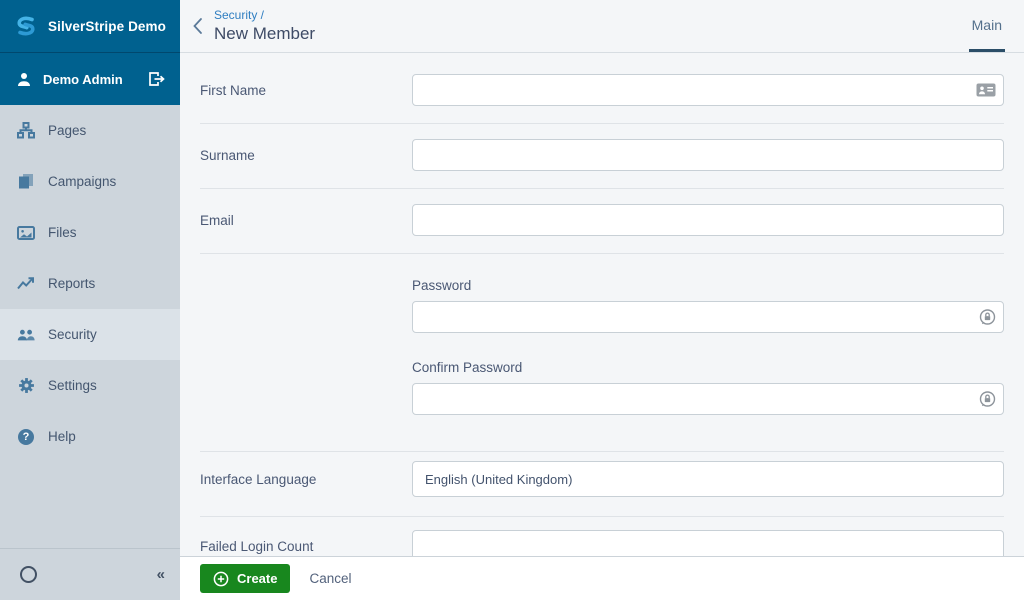 The width and height of the screenshot is (1024, 600). What do you see at coordinates (26, 26) in the screenshot?
I see `silverstripe-logo-icon` at bounding box center [26, 26].